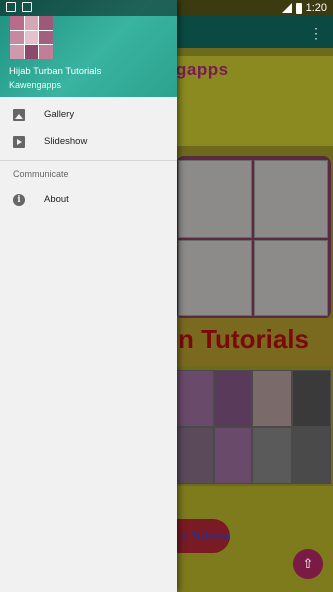 The height and width of the screenshot is (592, 333). I want to click on photo-grid-bottom, so click(253, 427).